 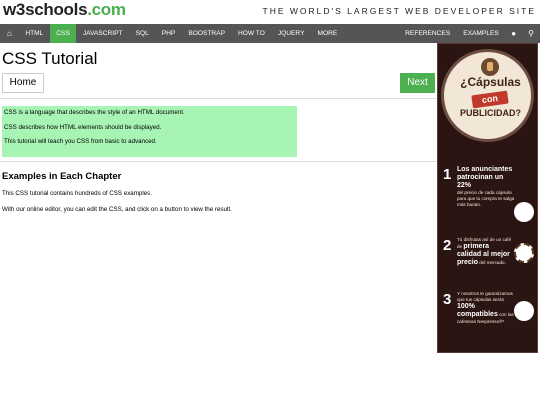 I want to click on ad-badge: ¿Cápsulas con PUBLICIDAD?, so click(x=487, y=95).